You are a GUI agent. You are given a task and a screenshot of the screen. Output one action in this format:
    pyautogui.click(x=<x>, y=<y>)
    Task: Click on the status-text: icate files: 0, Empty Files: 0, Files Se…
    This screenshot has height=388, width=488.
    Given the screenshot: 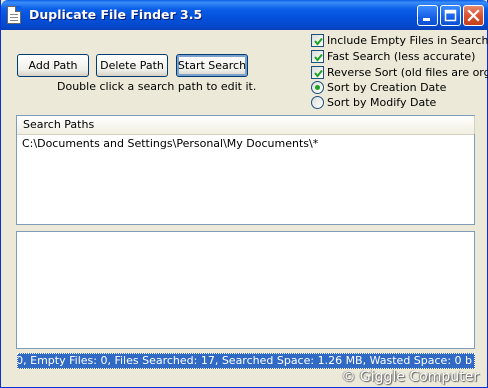 What is the action you would take?
    pyautogui.click(x=244, y=360)
    